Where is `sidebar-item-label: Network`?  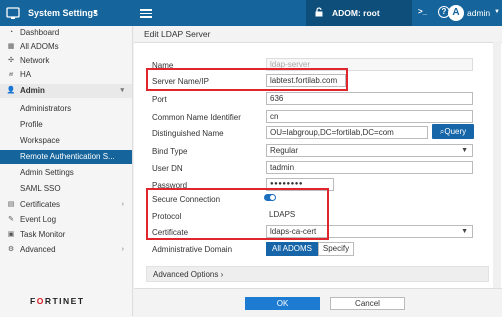
sidebar-item-label: Network is located at coordinates (35, 60).